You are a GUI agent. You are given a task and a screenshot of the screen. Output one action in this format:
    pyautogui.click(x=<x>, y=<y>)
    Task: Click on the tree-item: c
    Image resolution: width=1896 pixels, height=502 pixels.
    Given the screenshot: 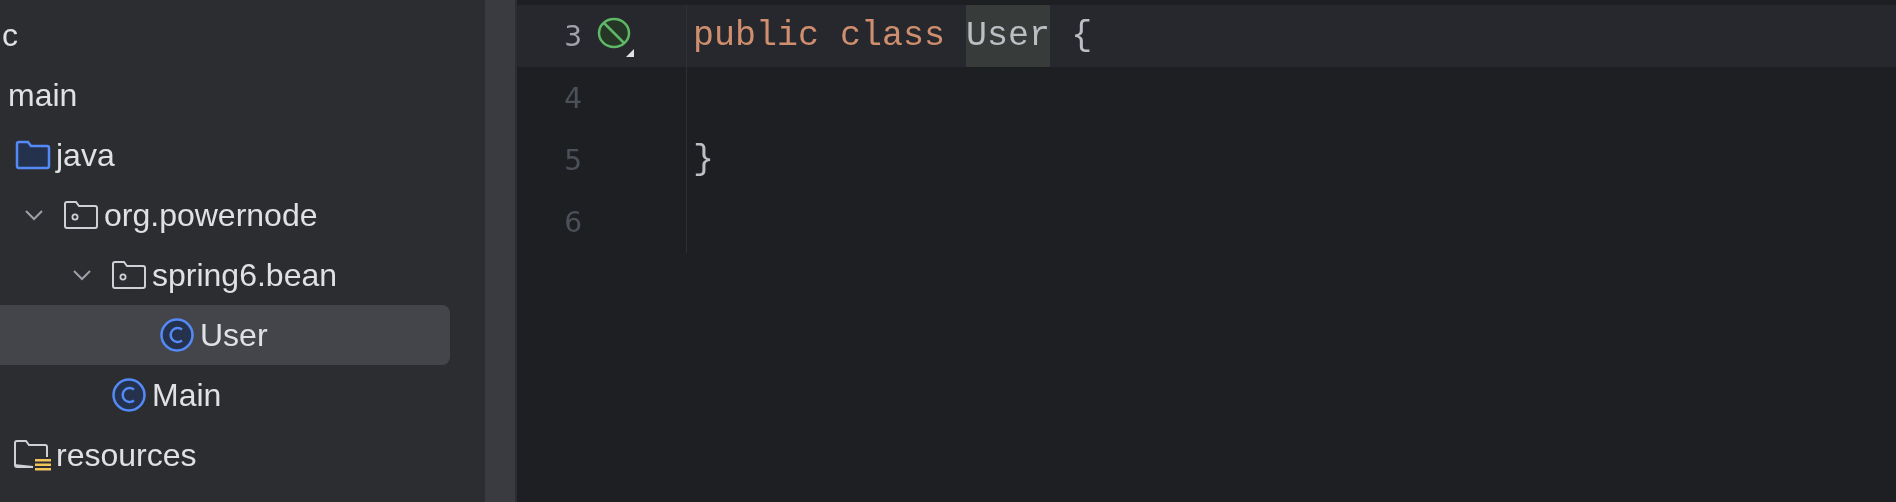 What is the action you would take?
    pyautogui.click(x=225, y=35)
    